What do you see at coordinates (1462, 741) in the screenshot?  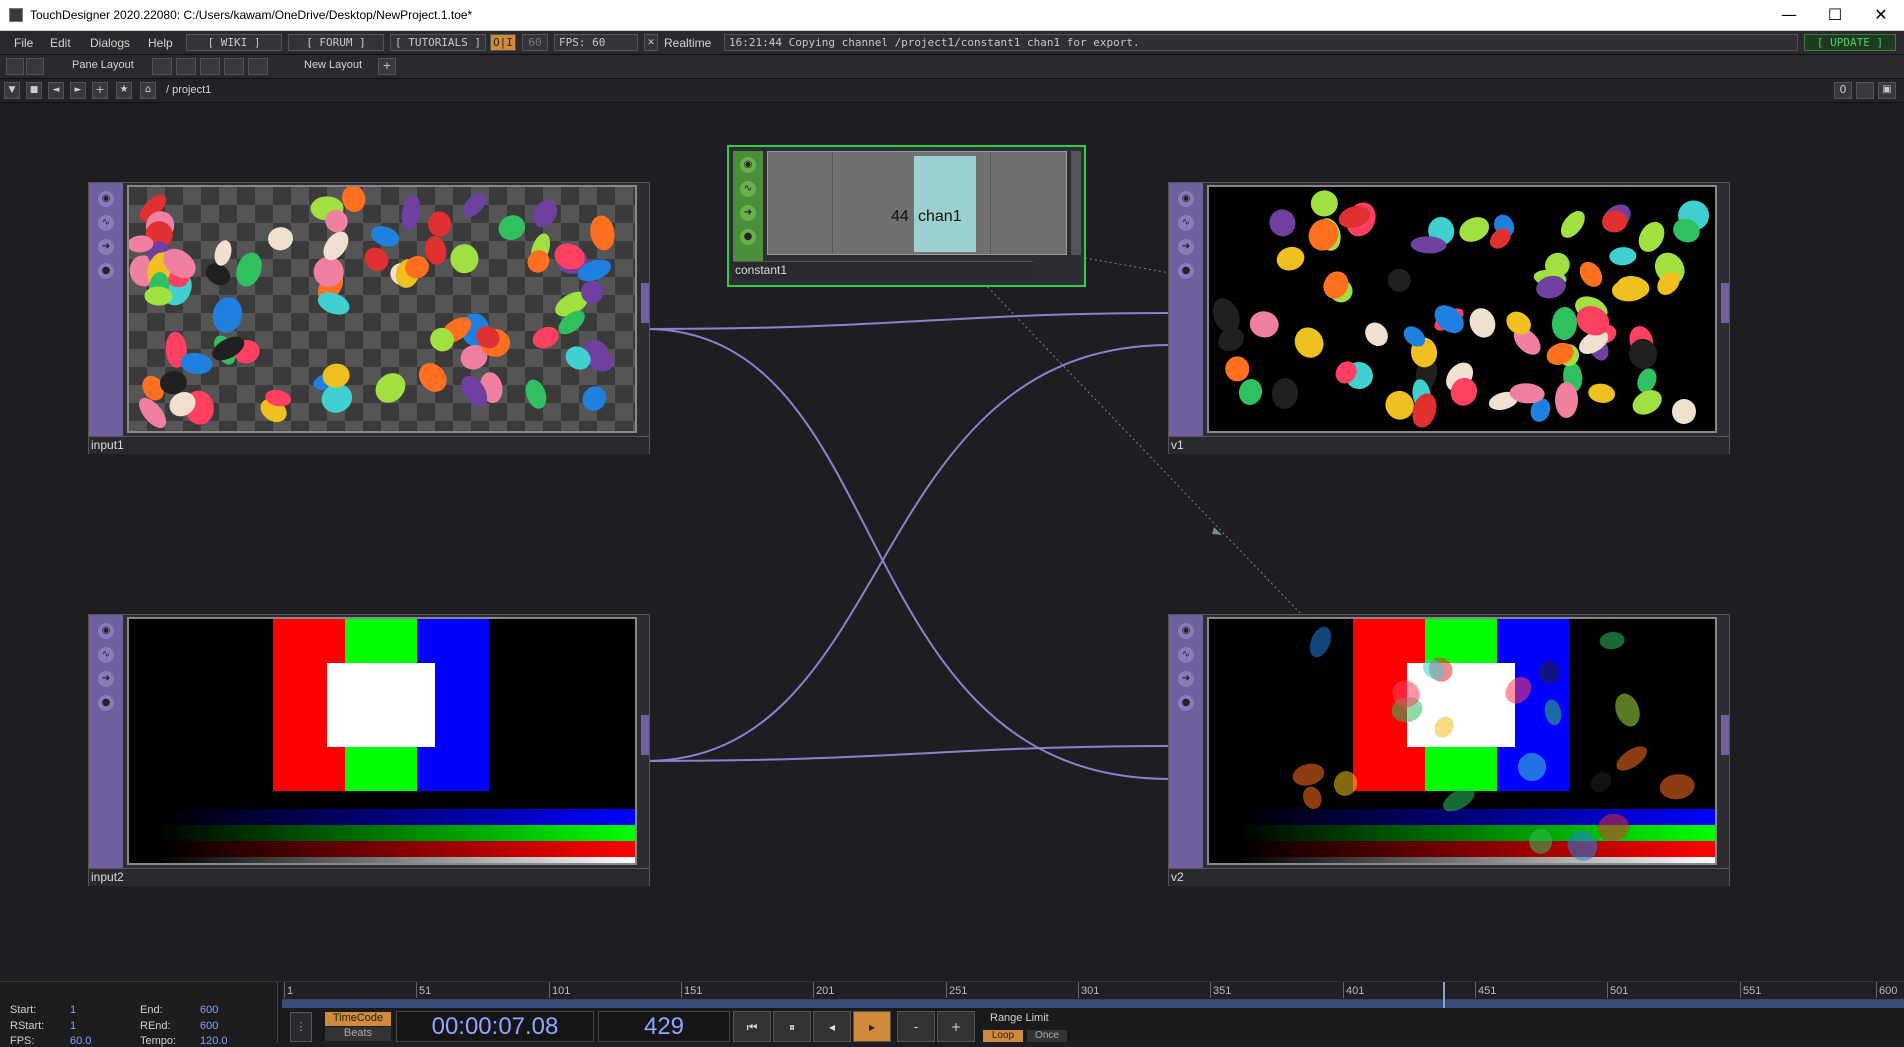 I see `v2-viewer` at bounding box center [1462, 741].